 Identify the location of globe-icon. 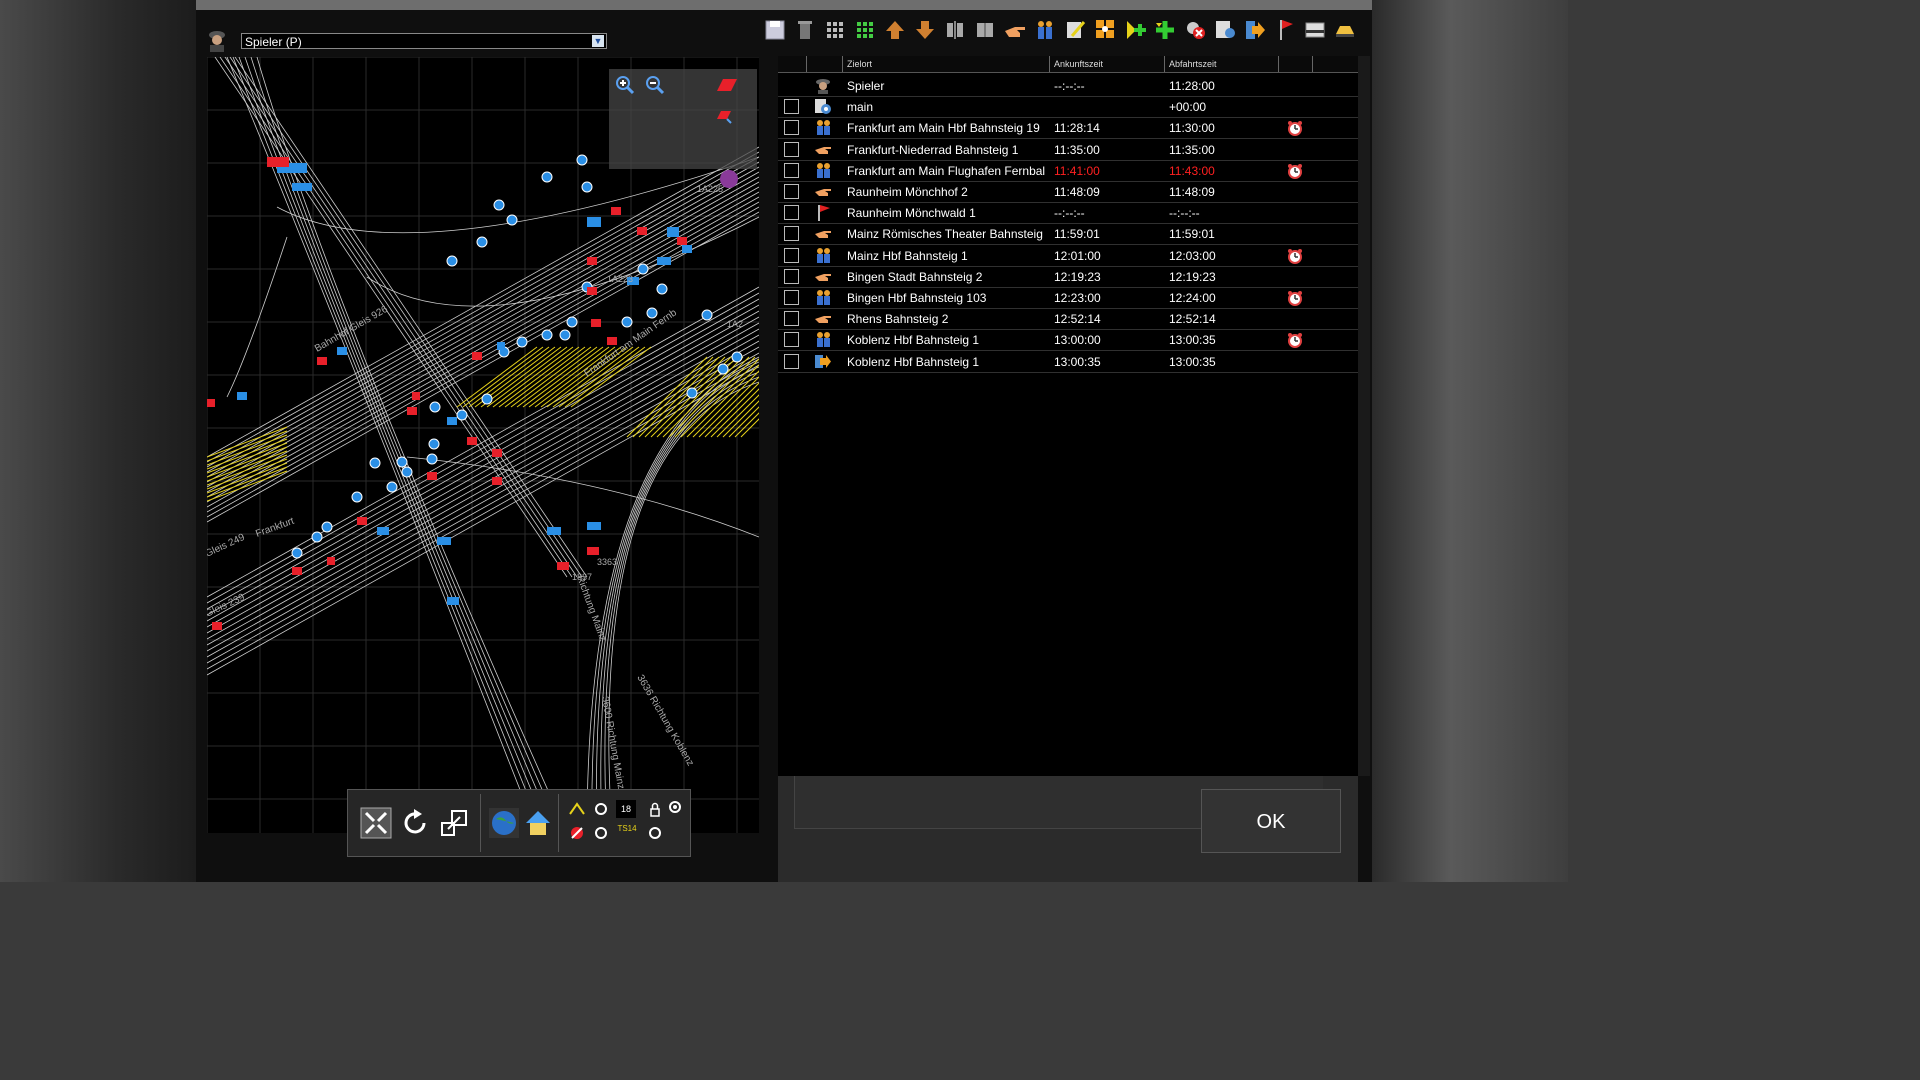
(504, 823).